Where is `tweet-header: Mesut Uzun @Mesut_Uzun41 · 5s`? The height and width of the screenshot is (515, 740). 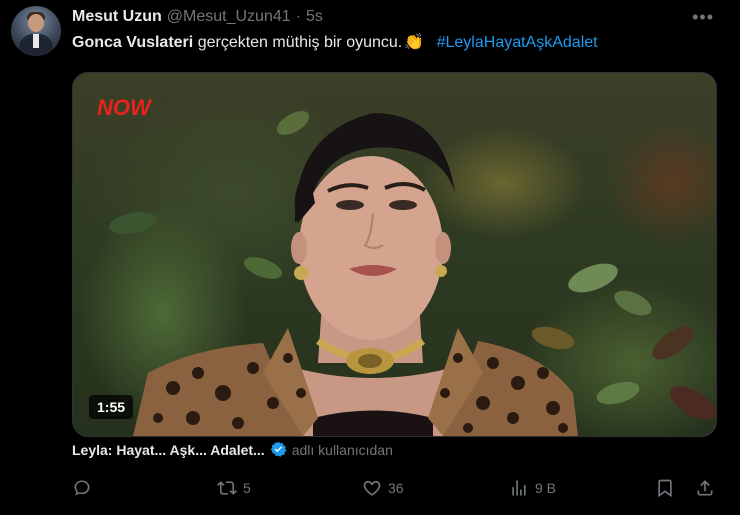 tweet-header: Mesut Uzun @Mesut_Uzun41 · 5s is located at coordinates (197, 17).